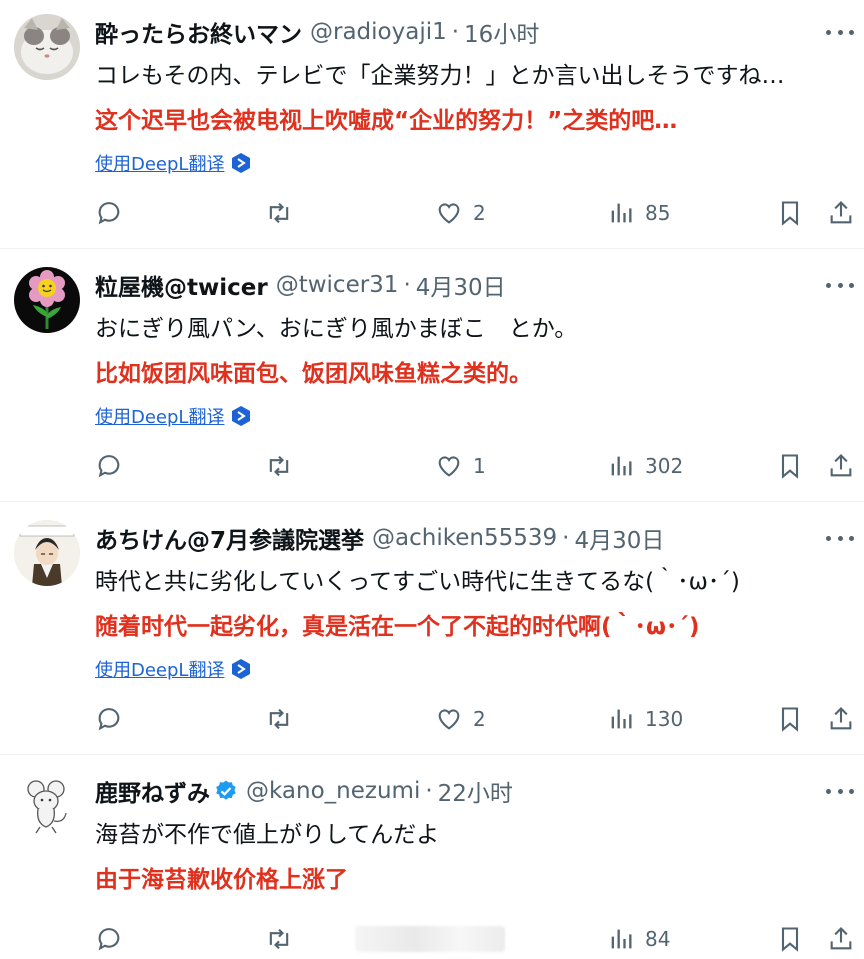 Image resolution: width=864 pixels, height=959 pixels. What do you see at coordinates (221, 880) in the screenshot?
I see `translation-text: 由于海苔歉收价格上涨了` at bounding box center [221, 880].